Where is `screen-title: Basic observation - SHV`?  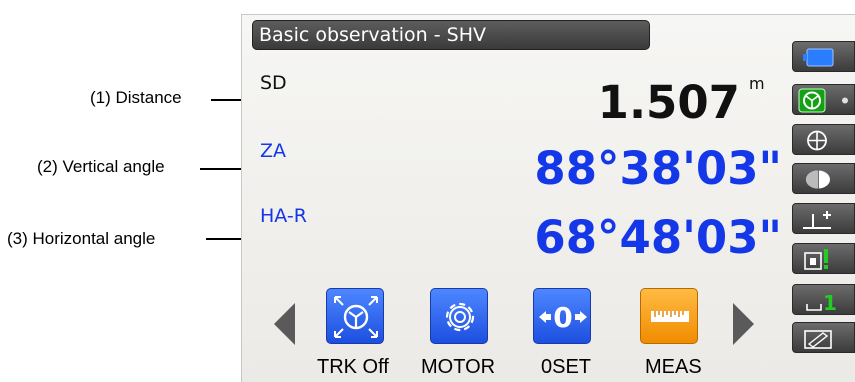 screen-title: Basic observation - SHV is located at coordinates (451, 35).